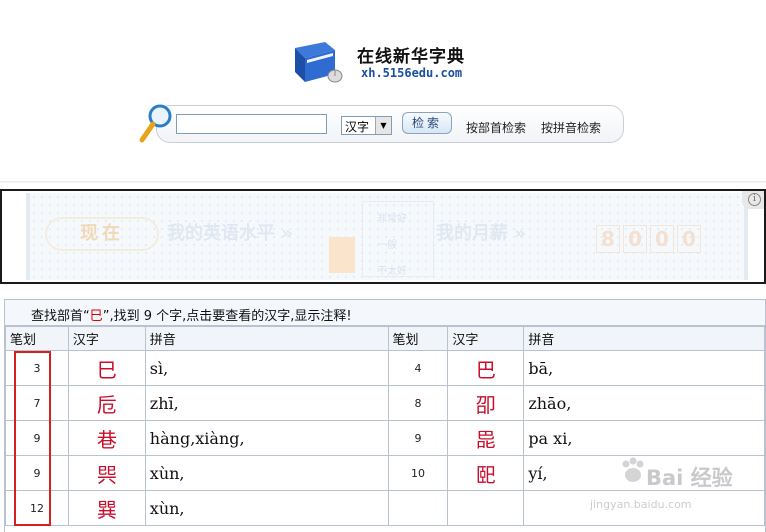 The height and width of the screenshot is (532, 766). Describe the element at coordinates (155, 123) in the screenshot. I see `magnifier-icon` at that location.